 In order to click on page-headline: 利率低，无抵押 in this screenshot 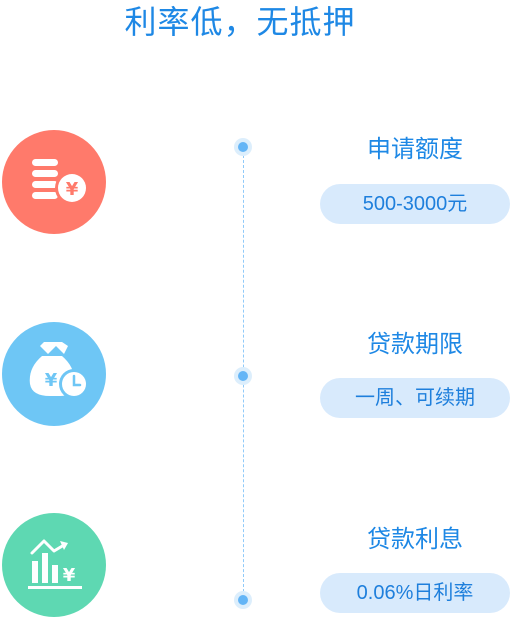, I will do `click(240, 22)`.